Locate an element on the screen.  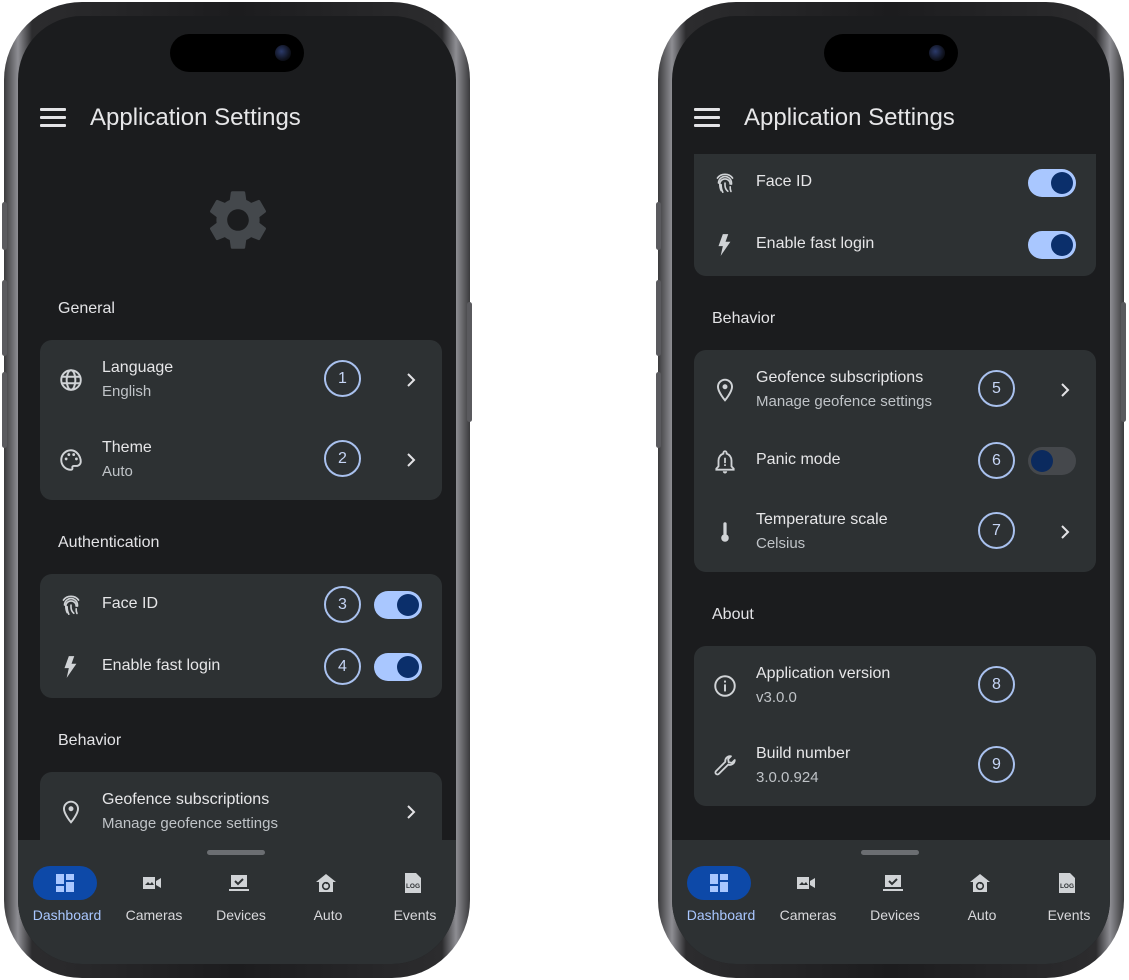
setting-label: Language is located at coordinates (138, 367).